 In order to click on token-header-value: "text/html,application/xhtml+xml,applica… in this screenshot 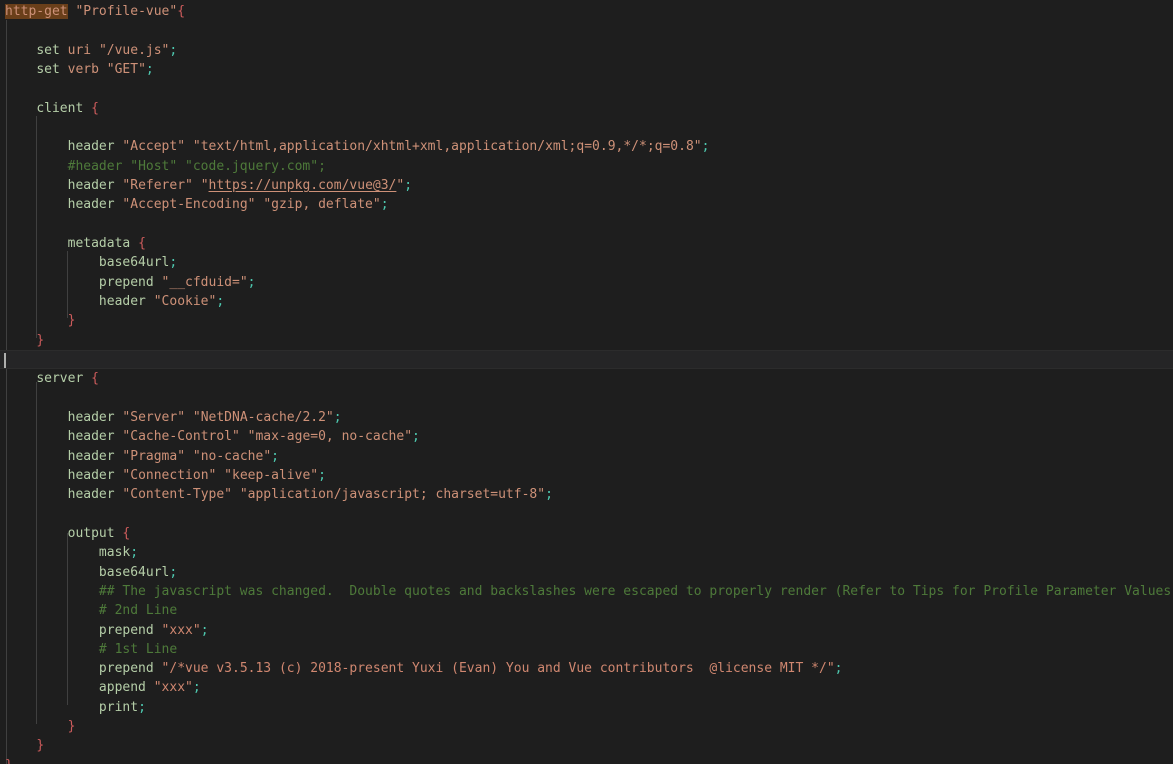, I will do `click(447, 147)`.